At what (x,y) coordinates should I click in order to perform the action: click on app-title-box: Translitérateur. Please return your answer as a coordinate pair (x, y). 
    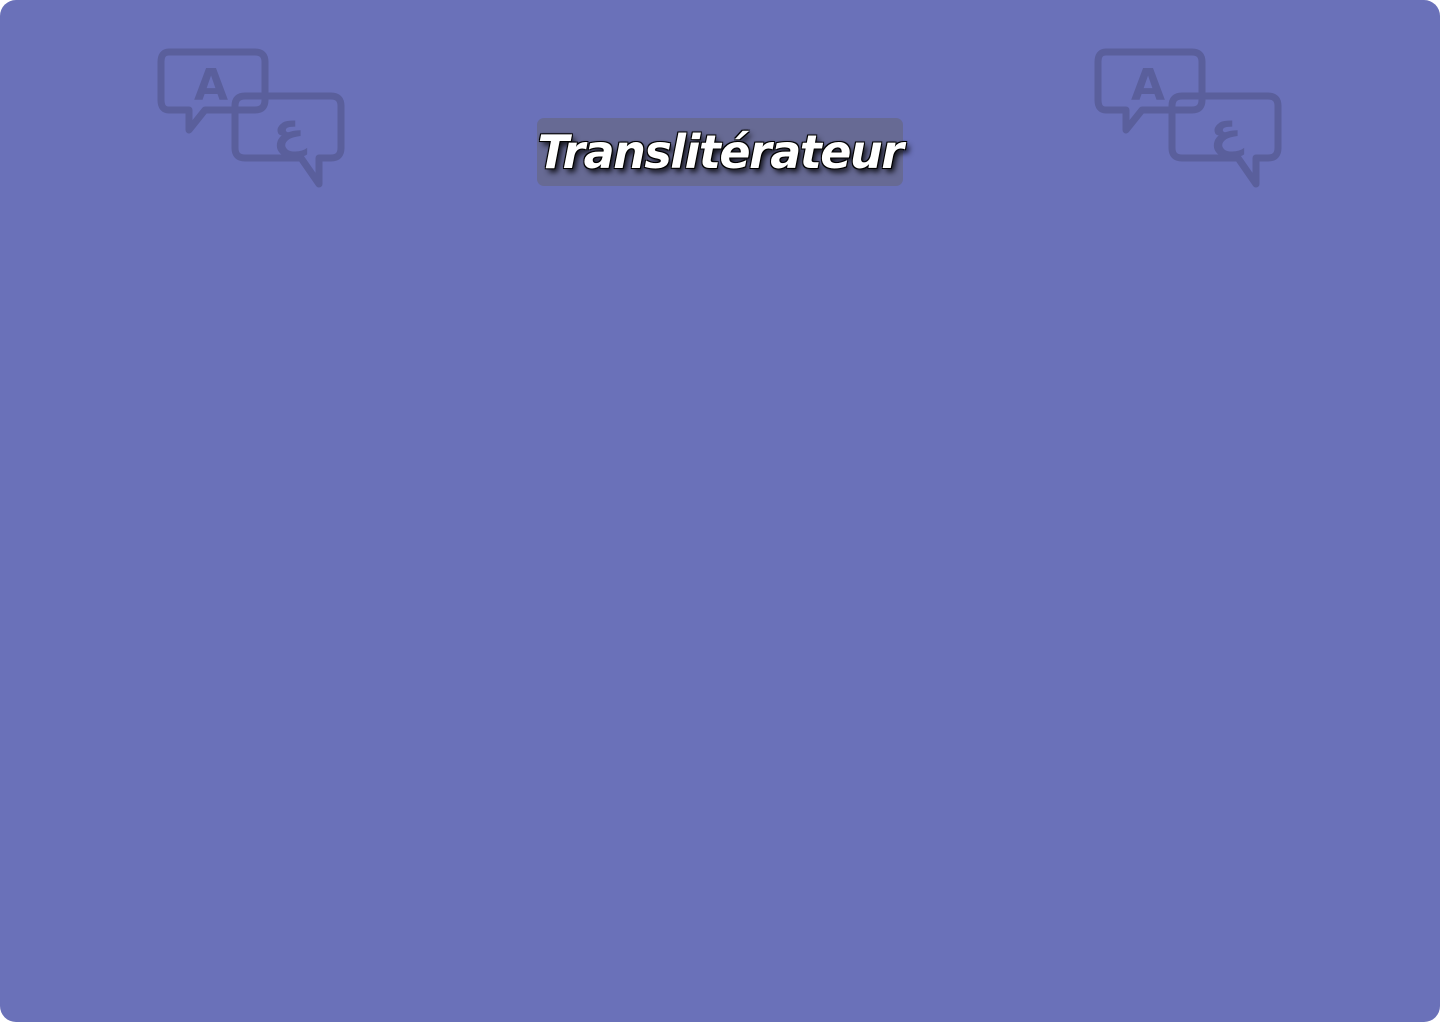
    Looking at the image, I should click on (720, 152).